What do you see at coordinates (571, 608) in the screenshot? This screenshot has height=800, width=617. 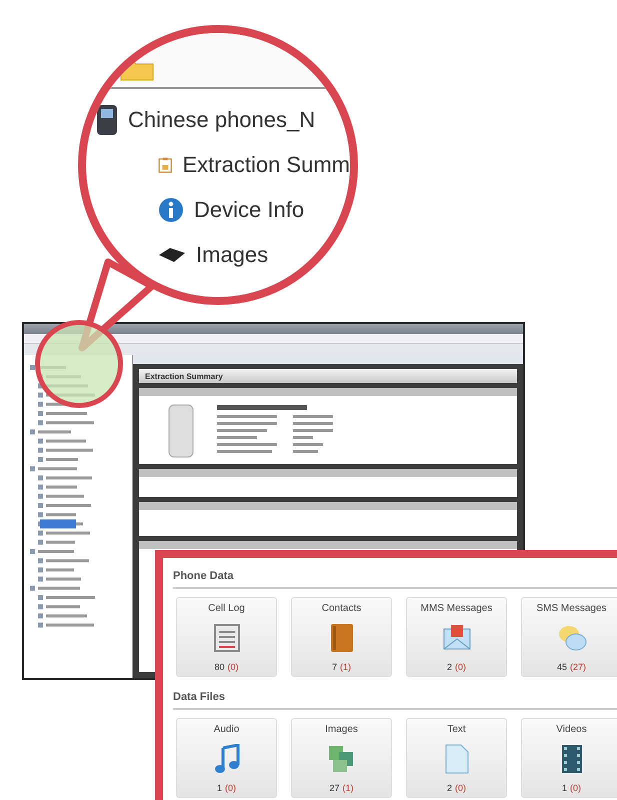 I see `tile-label: SMS Messages` at bounding box center [571, 608].